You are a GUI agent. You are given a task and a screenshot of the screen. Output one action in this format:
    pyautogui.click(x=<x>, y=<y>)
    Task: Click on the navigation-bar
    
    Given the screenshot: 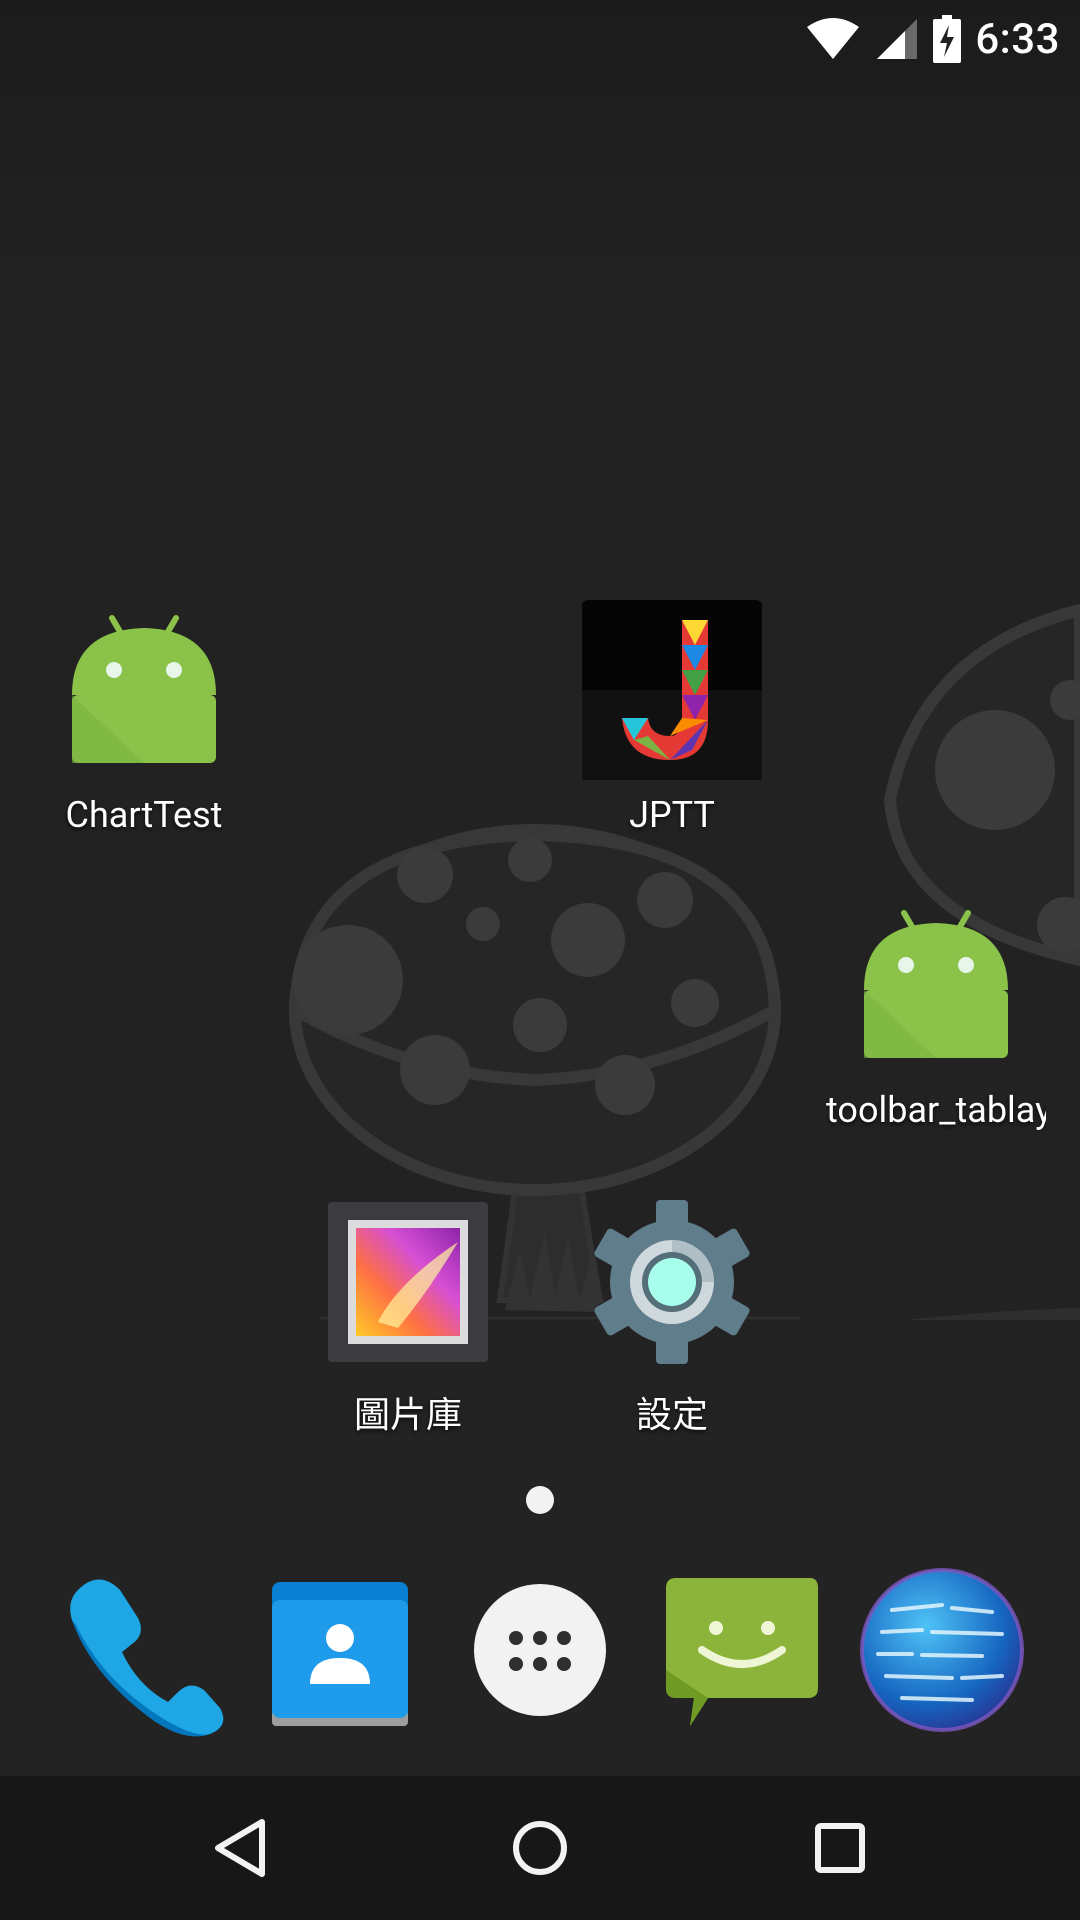 What is the action you would take?
    pyautogui.click(x=540, y=1848)
    